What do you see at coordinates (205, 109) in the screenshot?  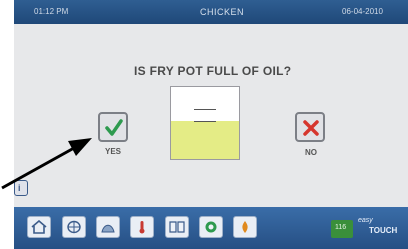 I see `fill-line-upper` at bounding box center [205, 109].